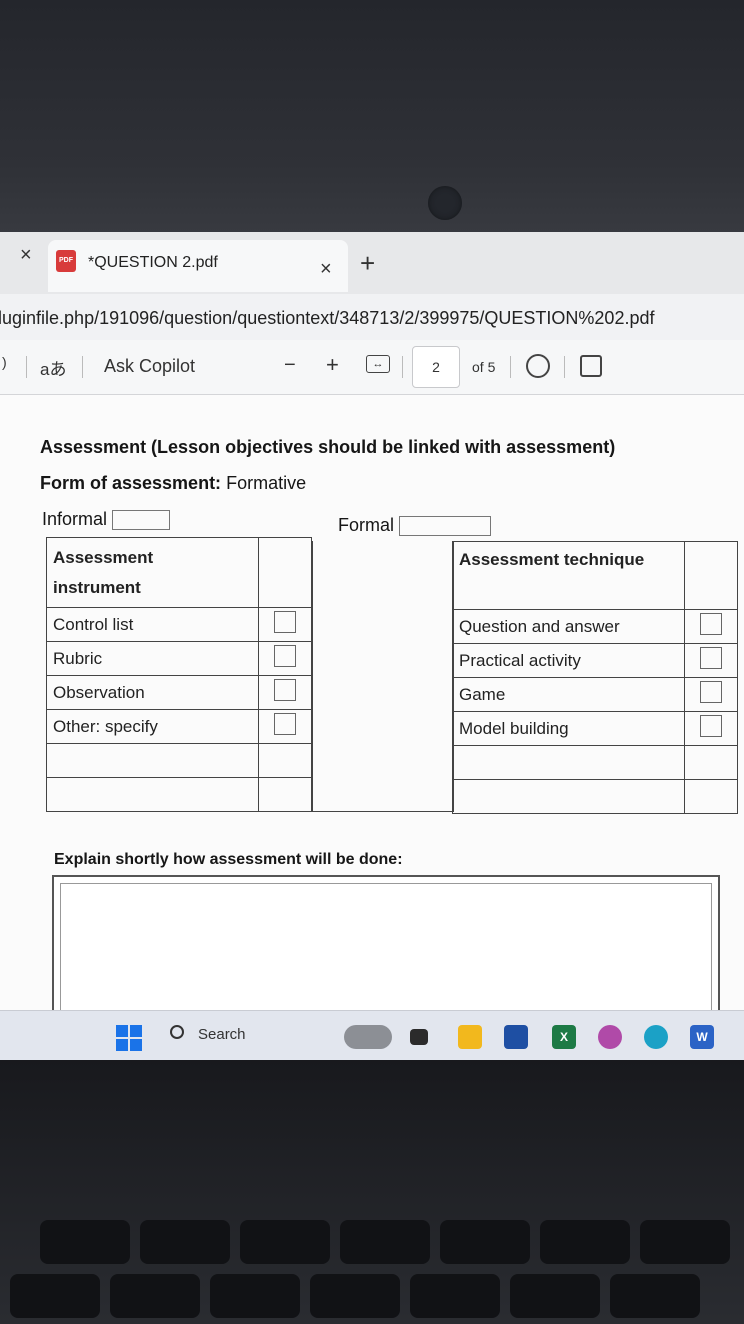 The width and height of the screenshot is (744, 1324). What do you see at coordinates (445, 203) in the screenshot?
I see `webcam` at bounding box center [445, 203].